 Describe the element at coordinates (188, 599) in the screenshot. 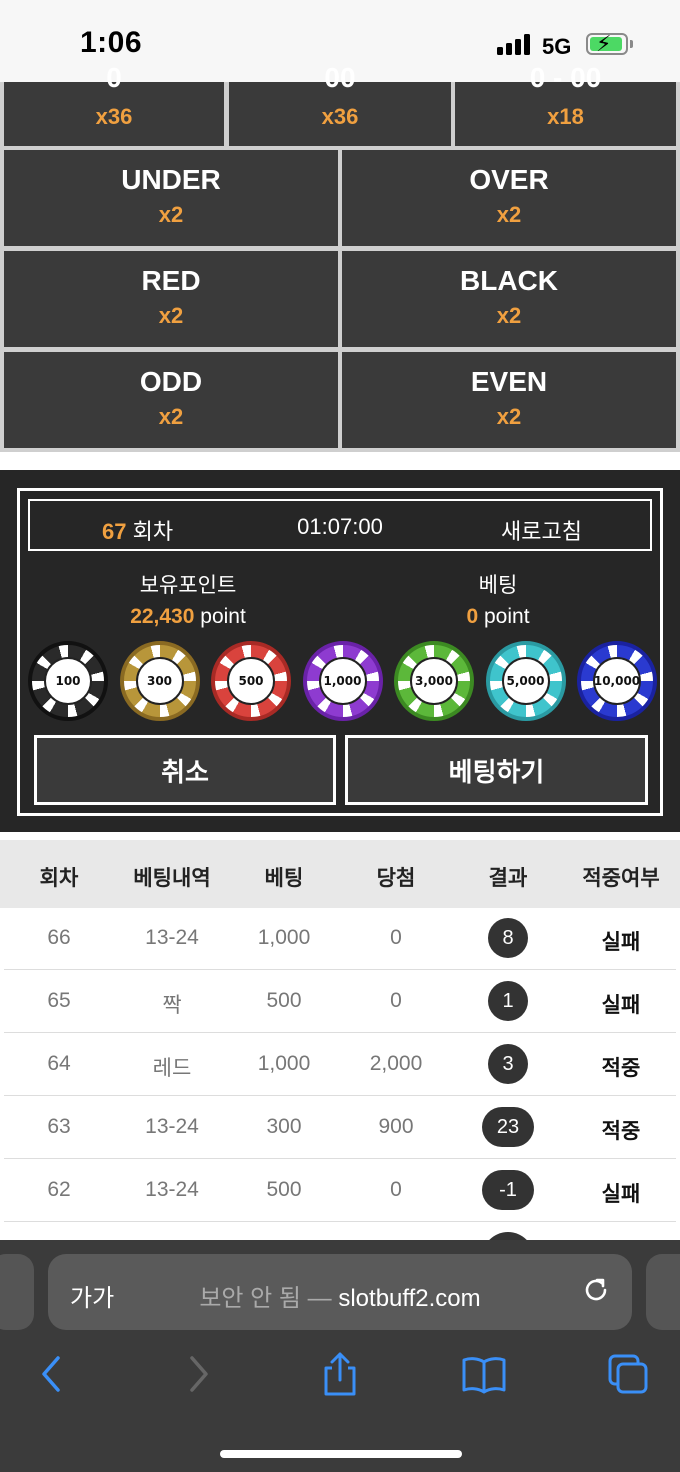

I see `held-points: 보유포인트 22,430 point` at that location.